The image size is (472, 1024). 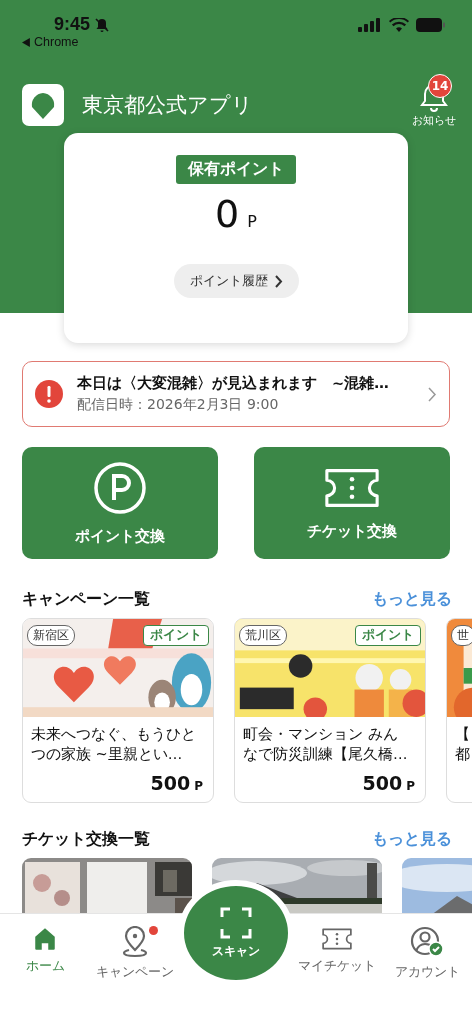 I want to click on app-title: 東京都公式アプリ, so click(x=168, y=105).